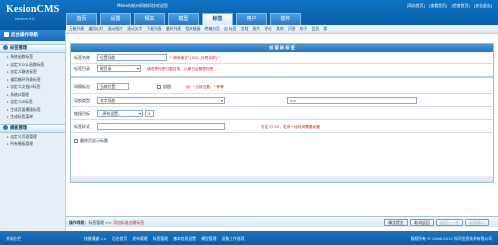 This screenshot has height=245, width=498. I want to click on sidebar-item-page-template-tags: 生成页面模版标签, so click(32, 110).